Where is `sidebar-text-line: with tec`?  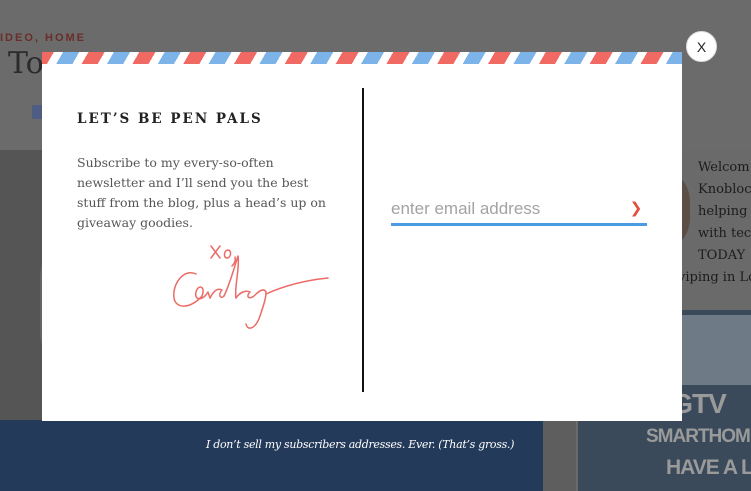 sidebar-text-line: with tec is located at coordinates (724, 233).